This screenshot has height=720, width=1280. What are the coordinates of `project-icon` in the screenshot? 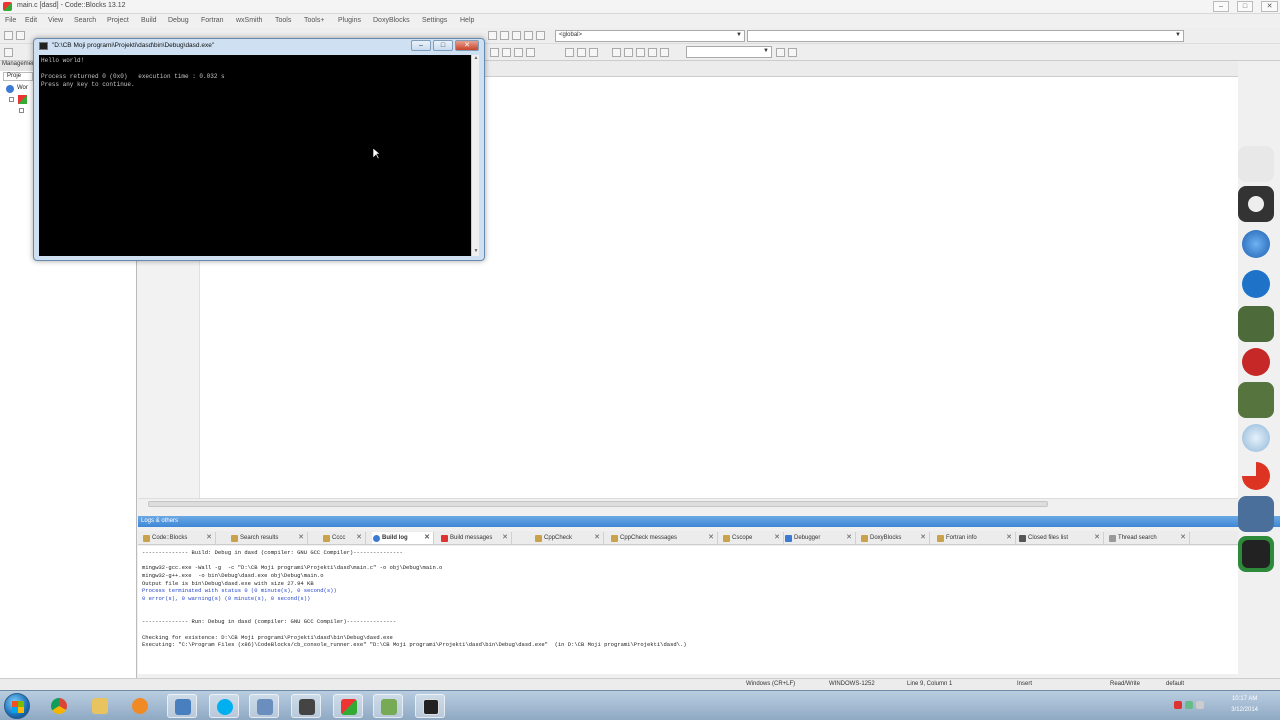 It's located at (22, 99).